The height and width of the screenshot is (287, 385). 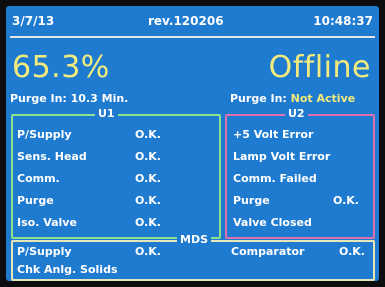 I want to click on revision-label: rev.120206, so click(x=186, y=21).